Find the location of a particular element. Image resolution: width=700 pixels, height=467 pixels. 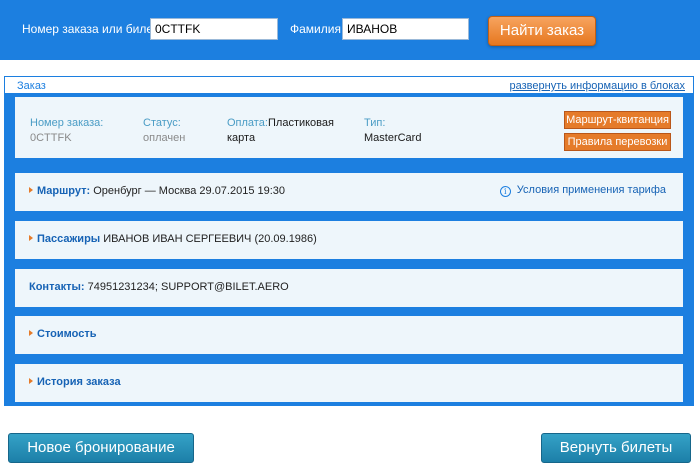

order-number-label: Номер заказа или билета is located at coordinates (93, 29).